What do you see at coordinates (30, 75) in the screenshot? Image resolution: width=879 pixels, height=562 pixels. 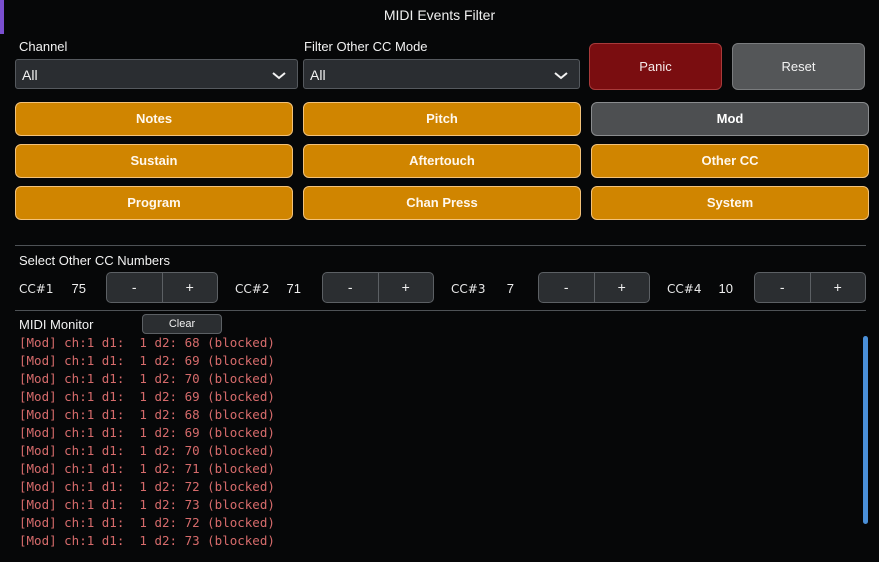 I see `channel-select-value: All` at bounding box center [30, 75].